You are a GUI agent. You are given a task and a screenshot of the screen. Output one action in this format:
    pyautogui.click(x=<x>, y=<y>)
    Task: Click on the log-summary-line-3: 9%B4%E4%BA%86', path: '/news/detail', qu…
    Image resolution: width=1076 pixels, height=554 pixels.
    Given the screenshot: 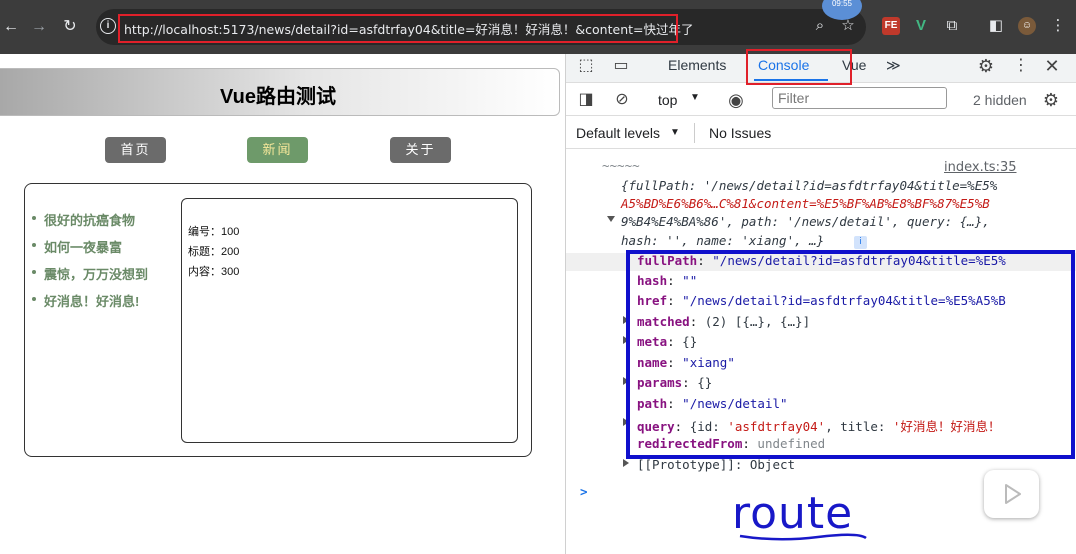 What is the action you would take?
    pyautogui.click(x=805, y=221)
    